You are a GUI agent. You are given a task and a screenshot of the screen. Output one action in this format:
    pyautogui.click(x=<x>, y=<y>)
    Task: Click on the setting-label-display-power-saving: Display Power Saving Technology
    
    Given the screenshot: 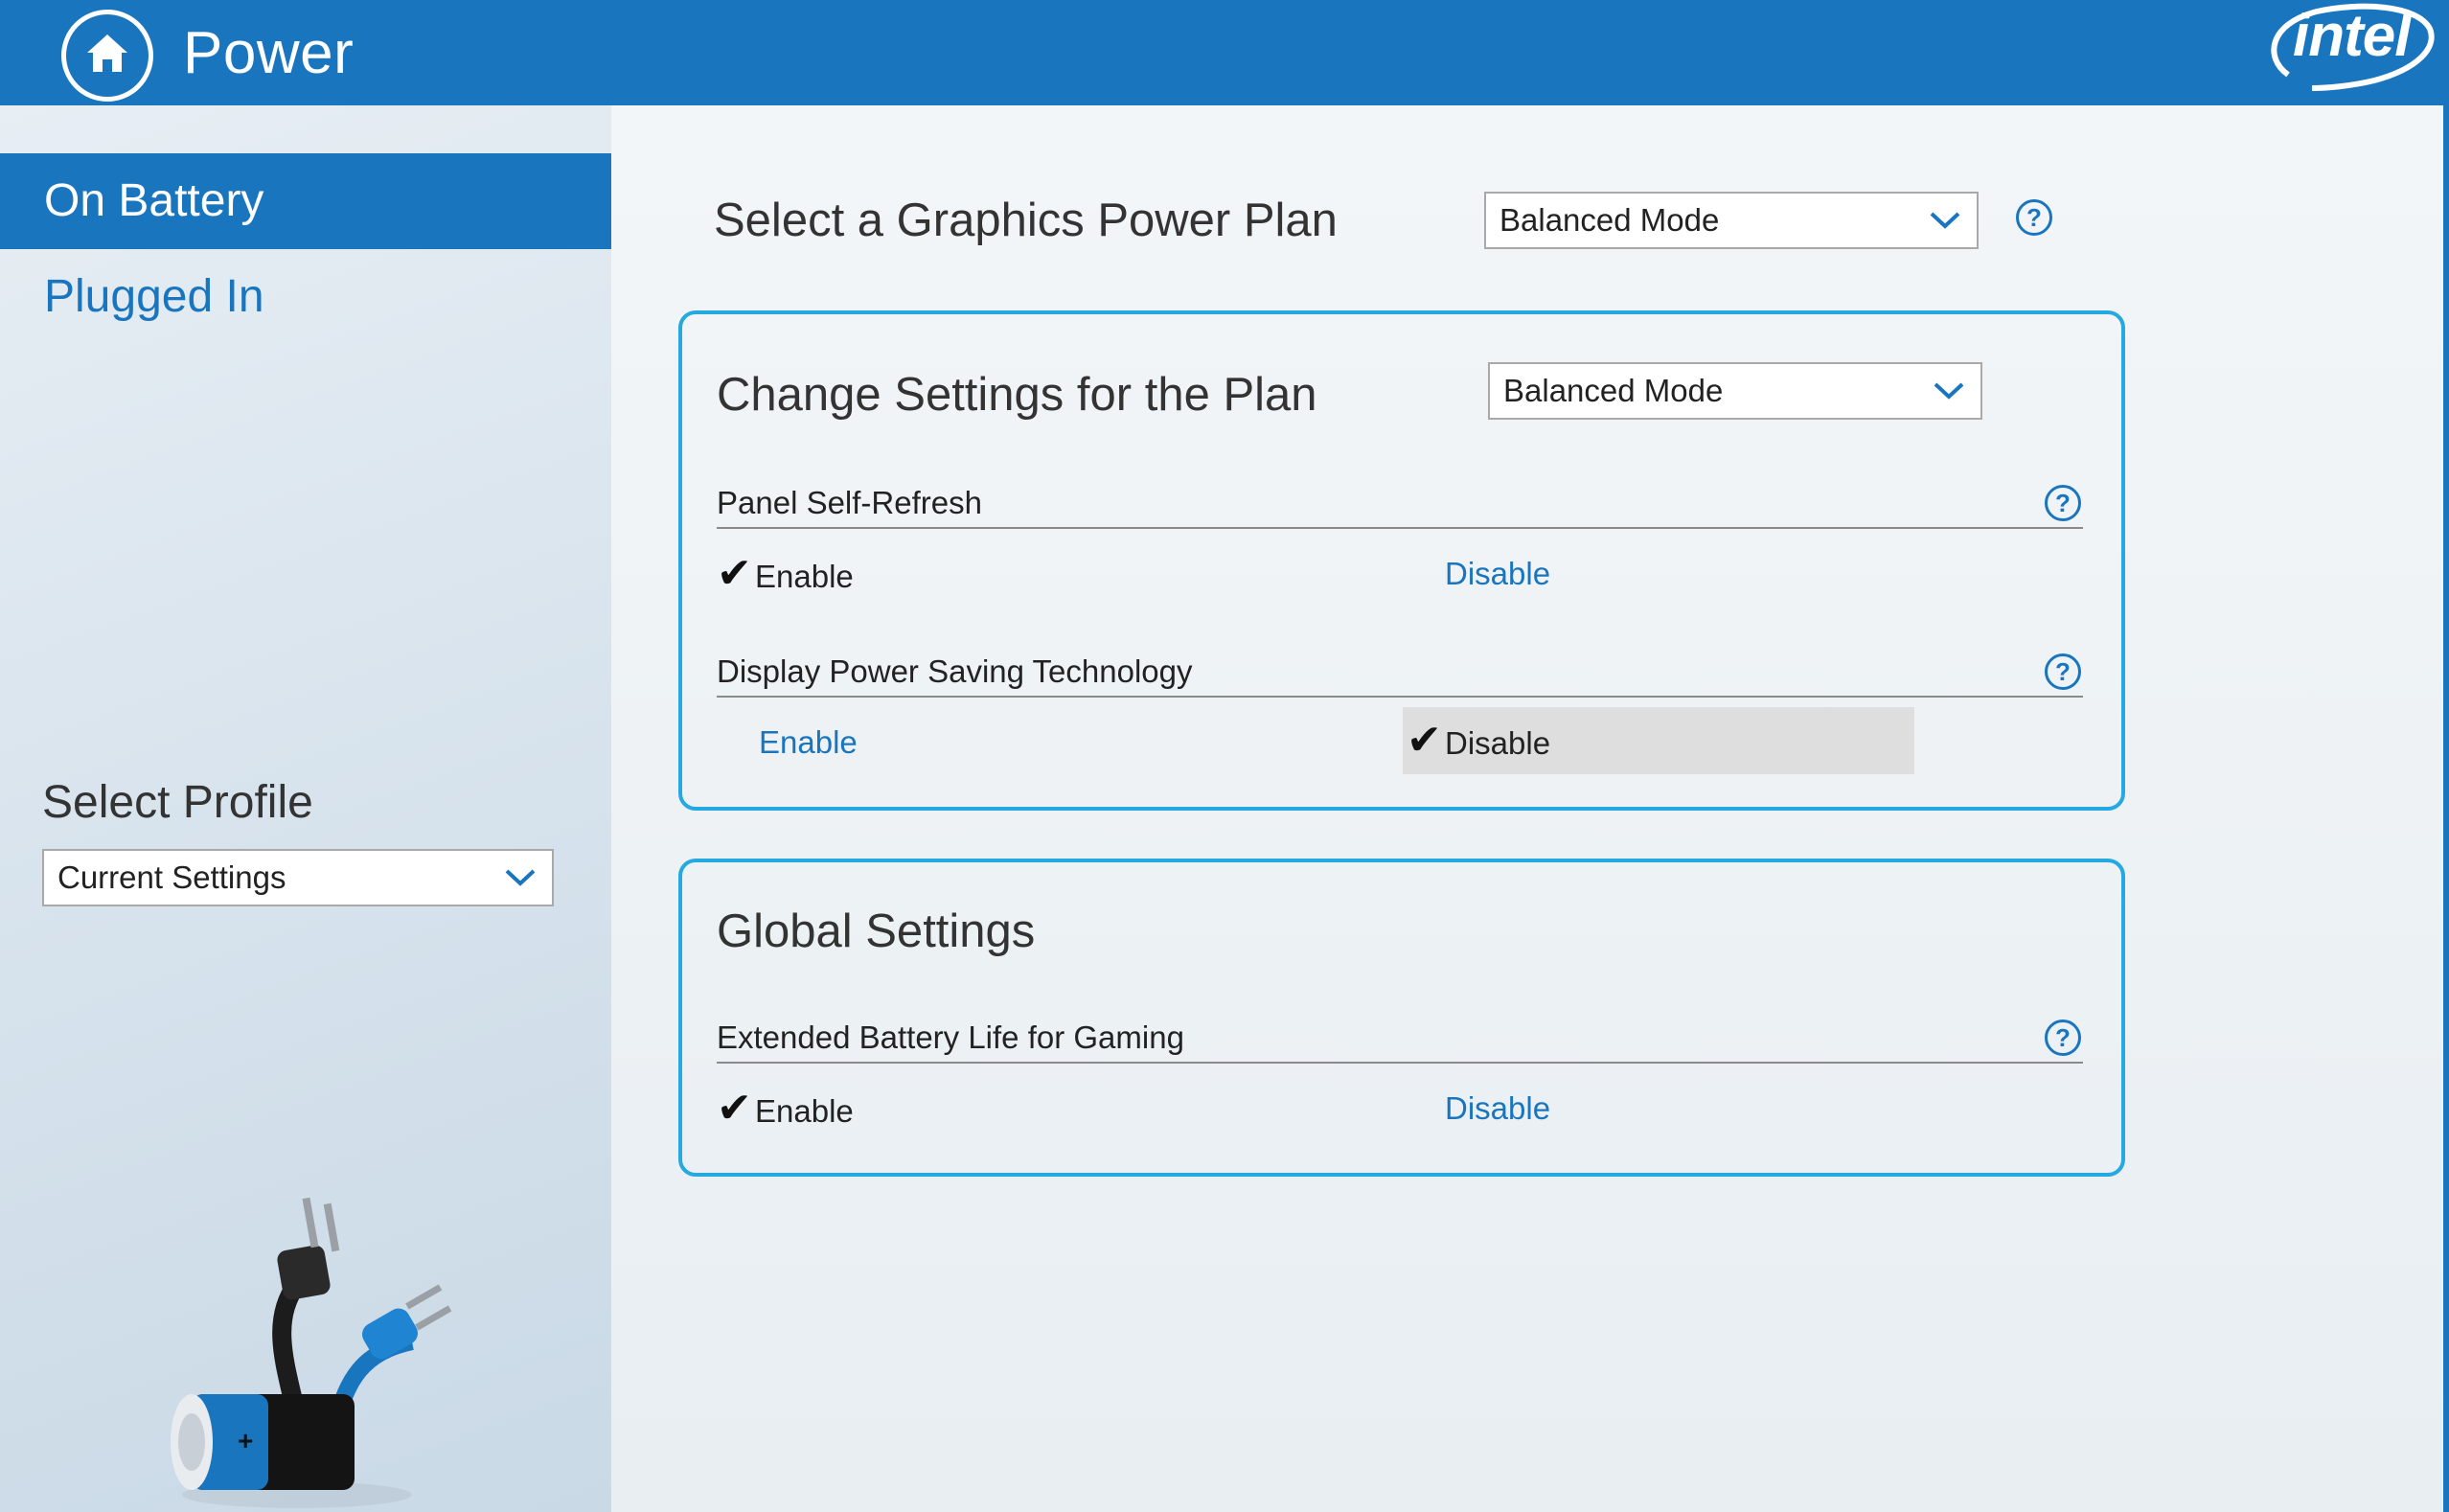 What is the action you would take?
    pyautogui.click(x=955, y=671)
    